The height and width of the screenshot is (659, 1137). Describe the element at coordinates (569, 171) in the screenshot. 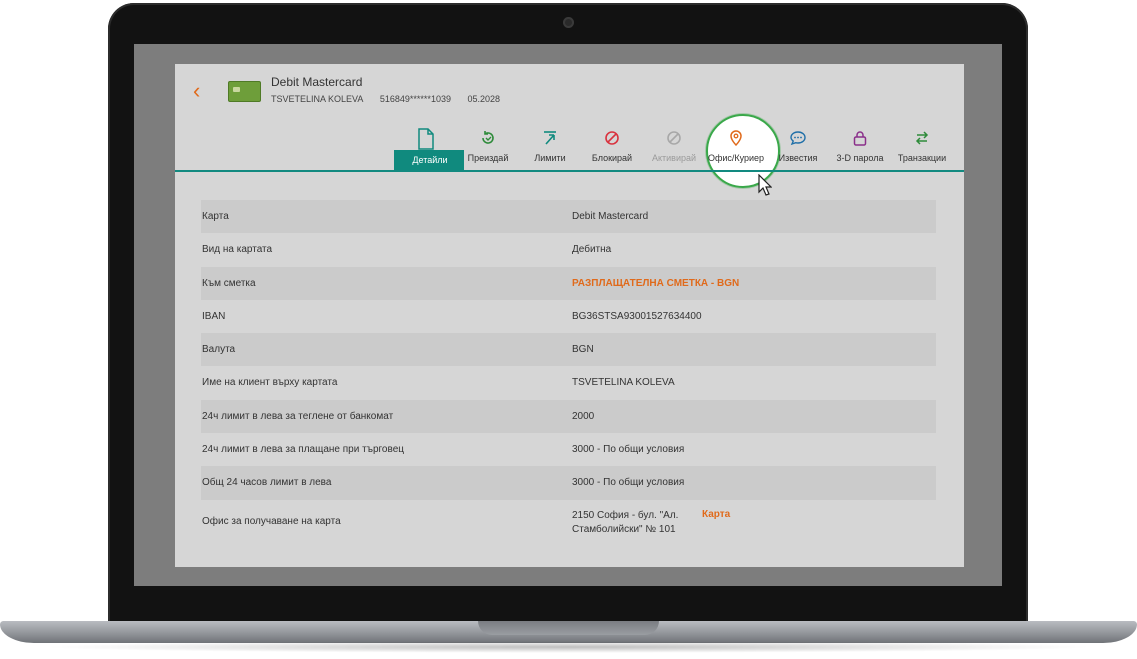

I see `tab-underline` at that location.